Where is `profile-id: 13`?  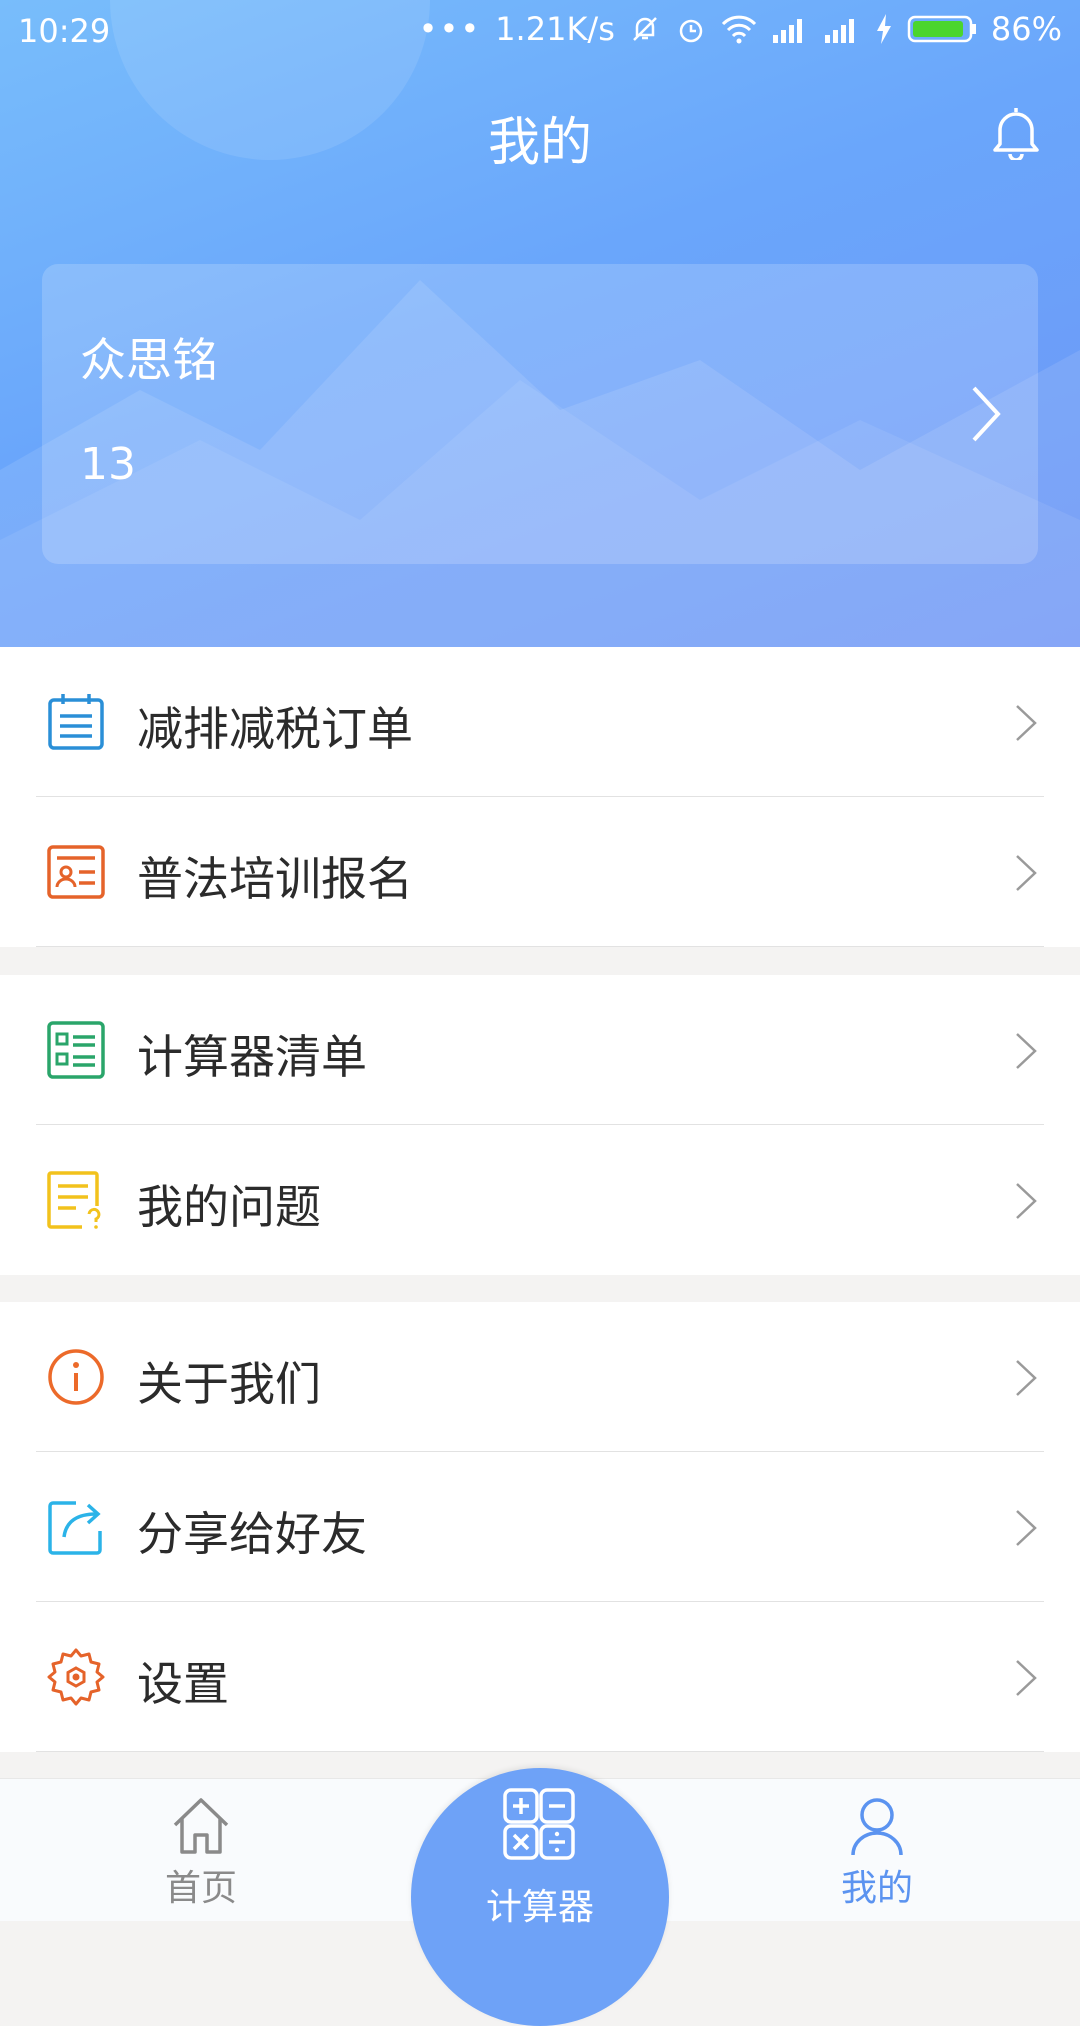 profile-id: 13 is located at coordinates (108, 464).